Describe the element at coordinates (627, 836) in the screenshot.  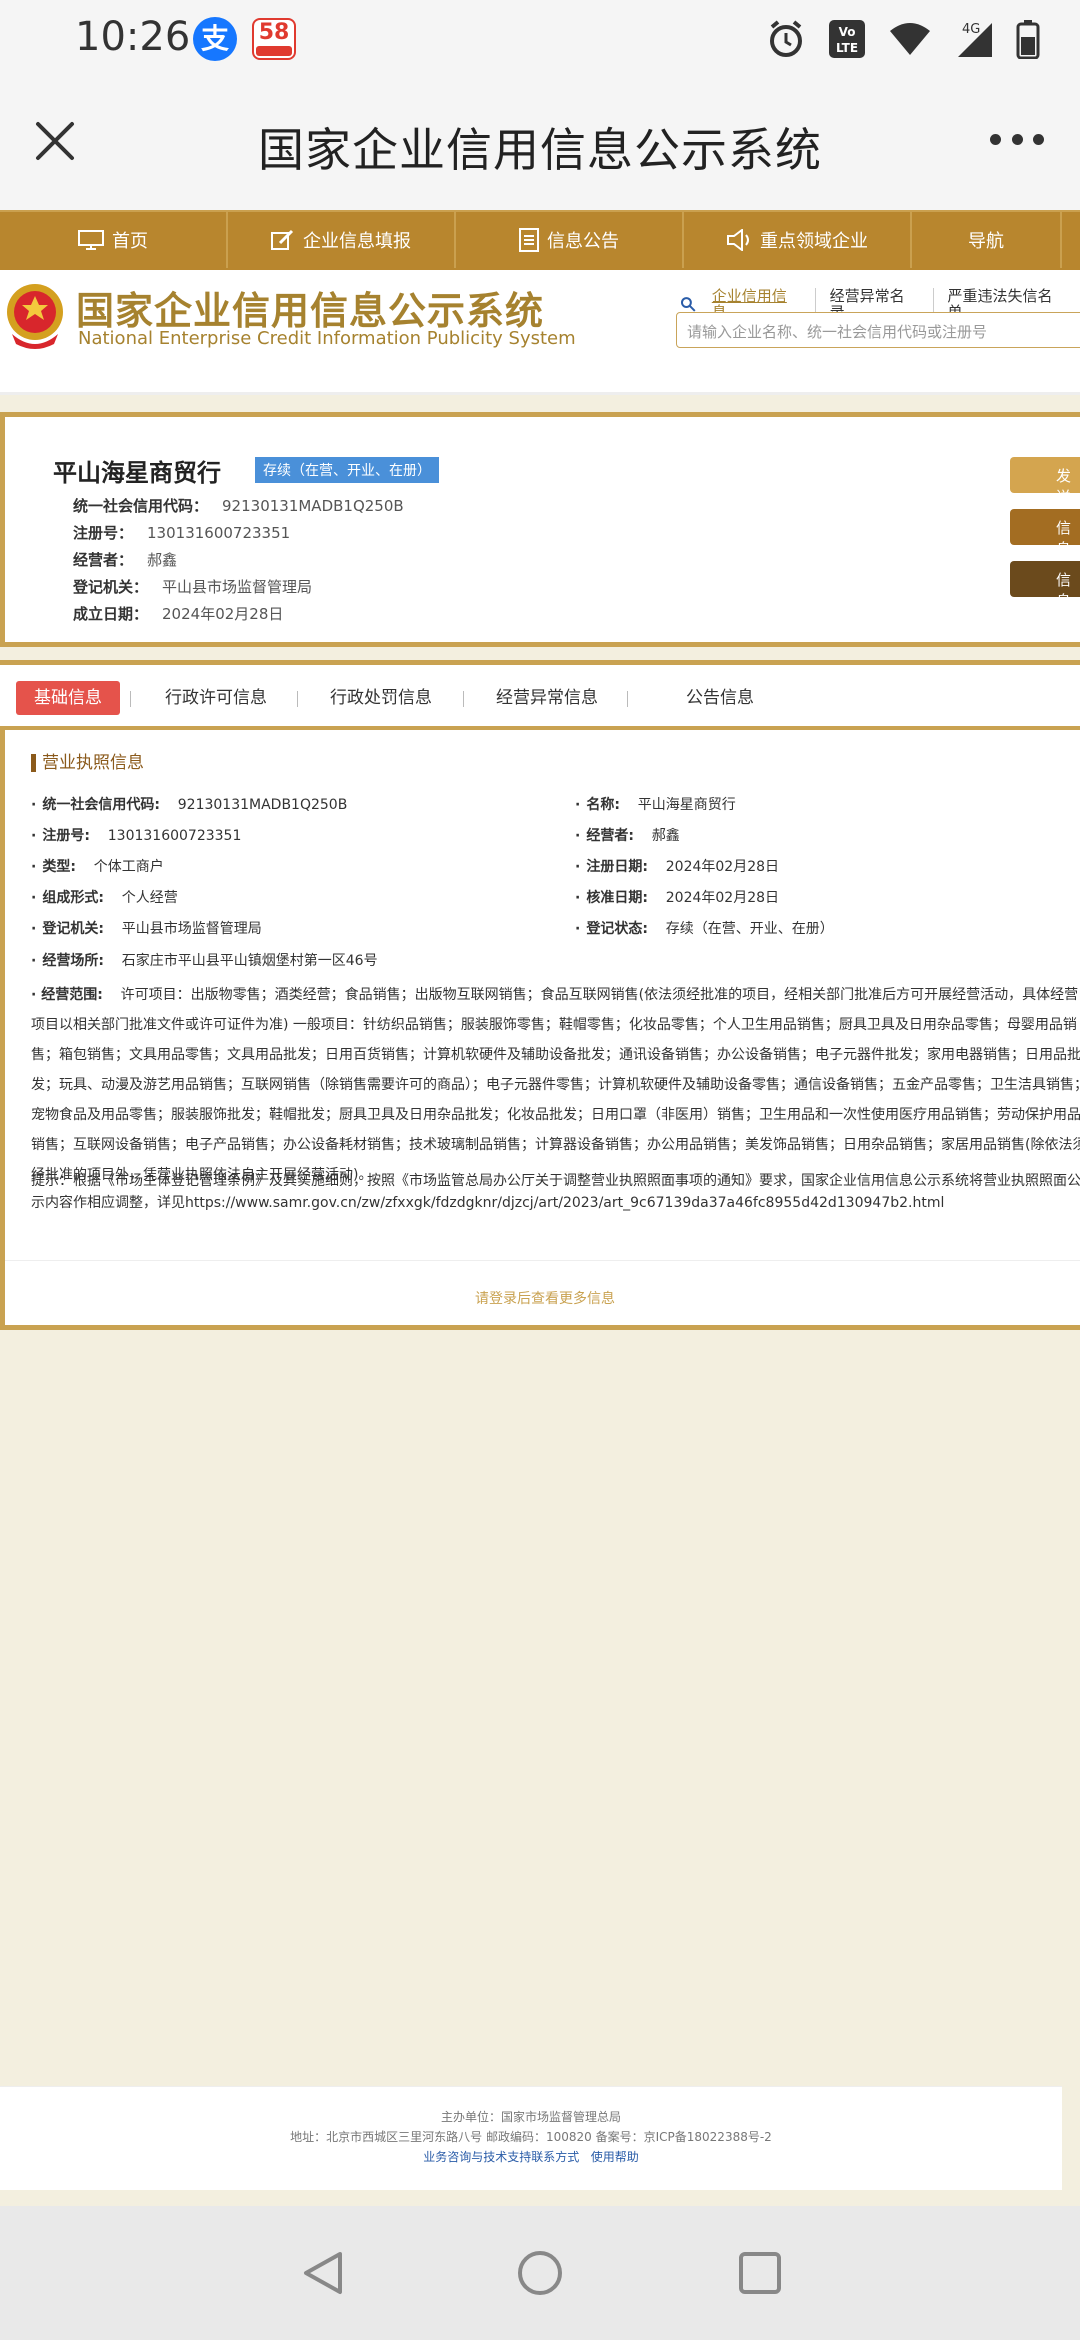
I see `field-operator: · 经营者: 郝鑫` at that location.